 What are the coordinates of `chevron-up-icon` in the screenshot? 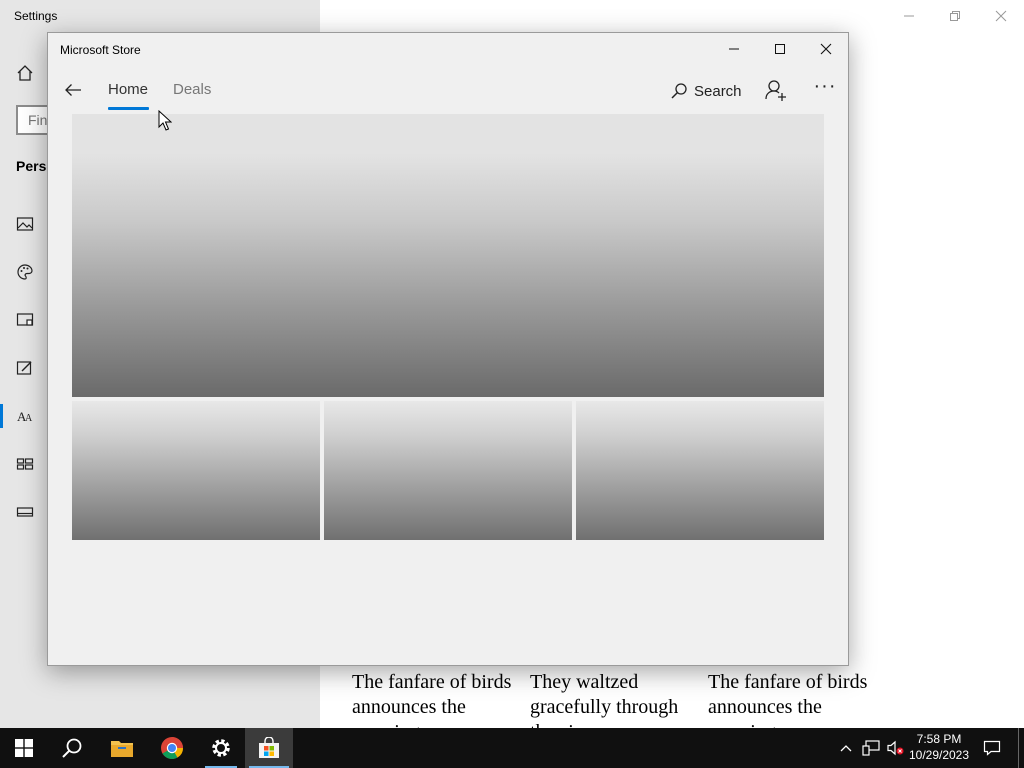 It's located at (846, 748).